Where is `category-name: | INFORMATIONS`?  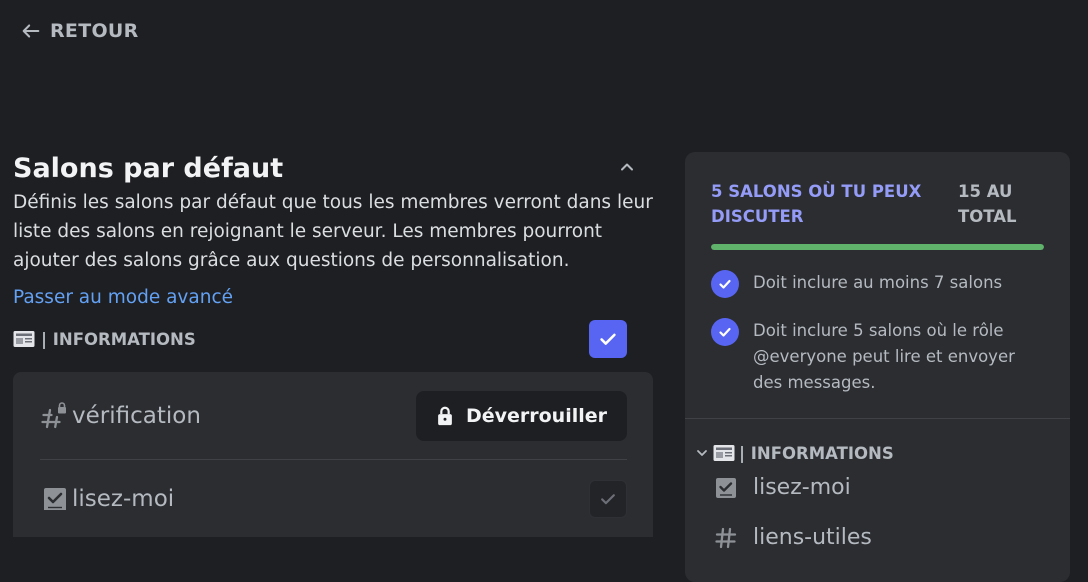
category-name: | INFORMATIONS is located at coordinates (118, 339).